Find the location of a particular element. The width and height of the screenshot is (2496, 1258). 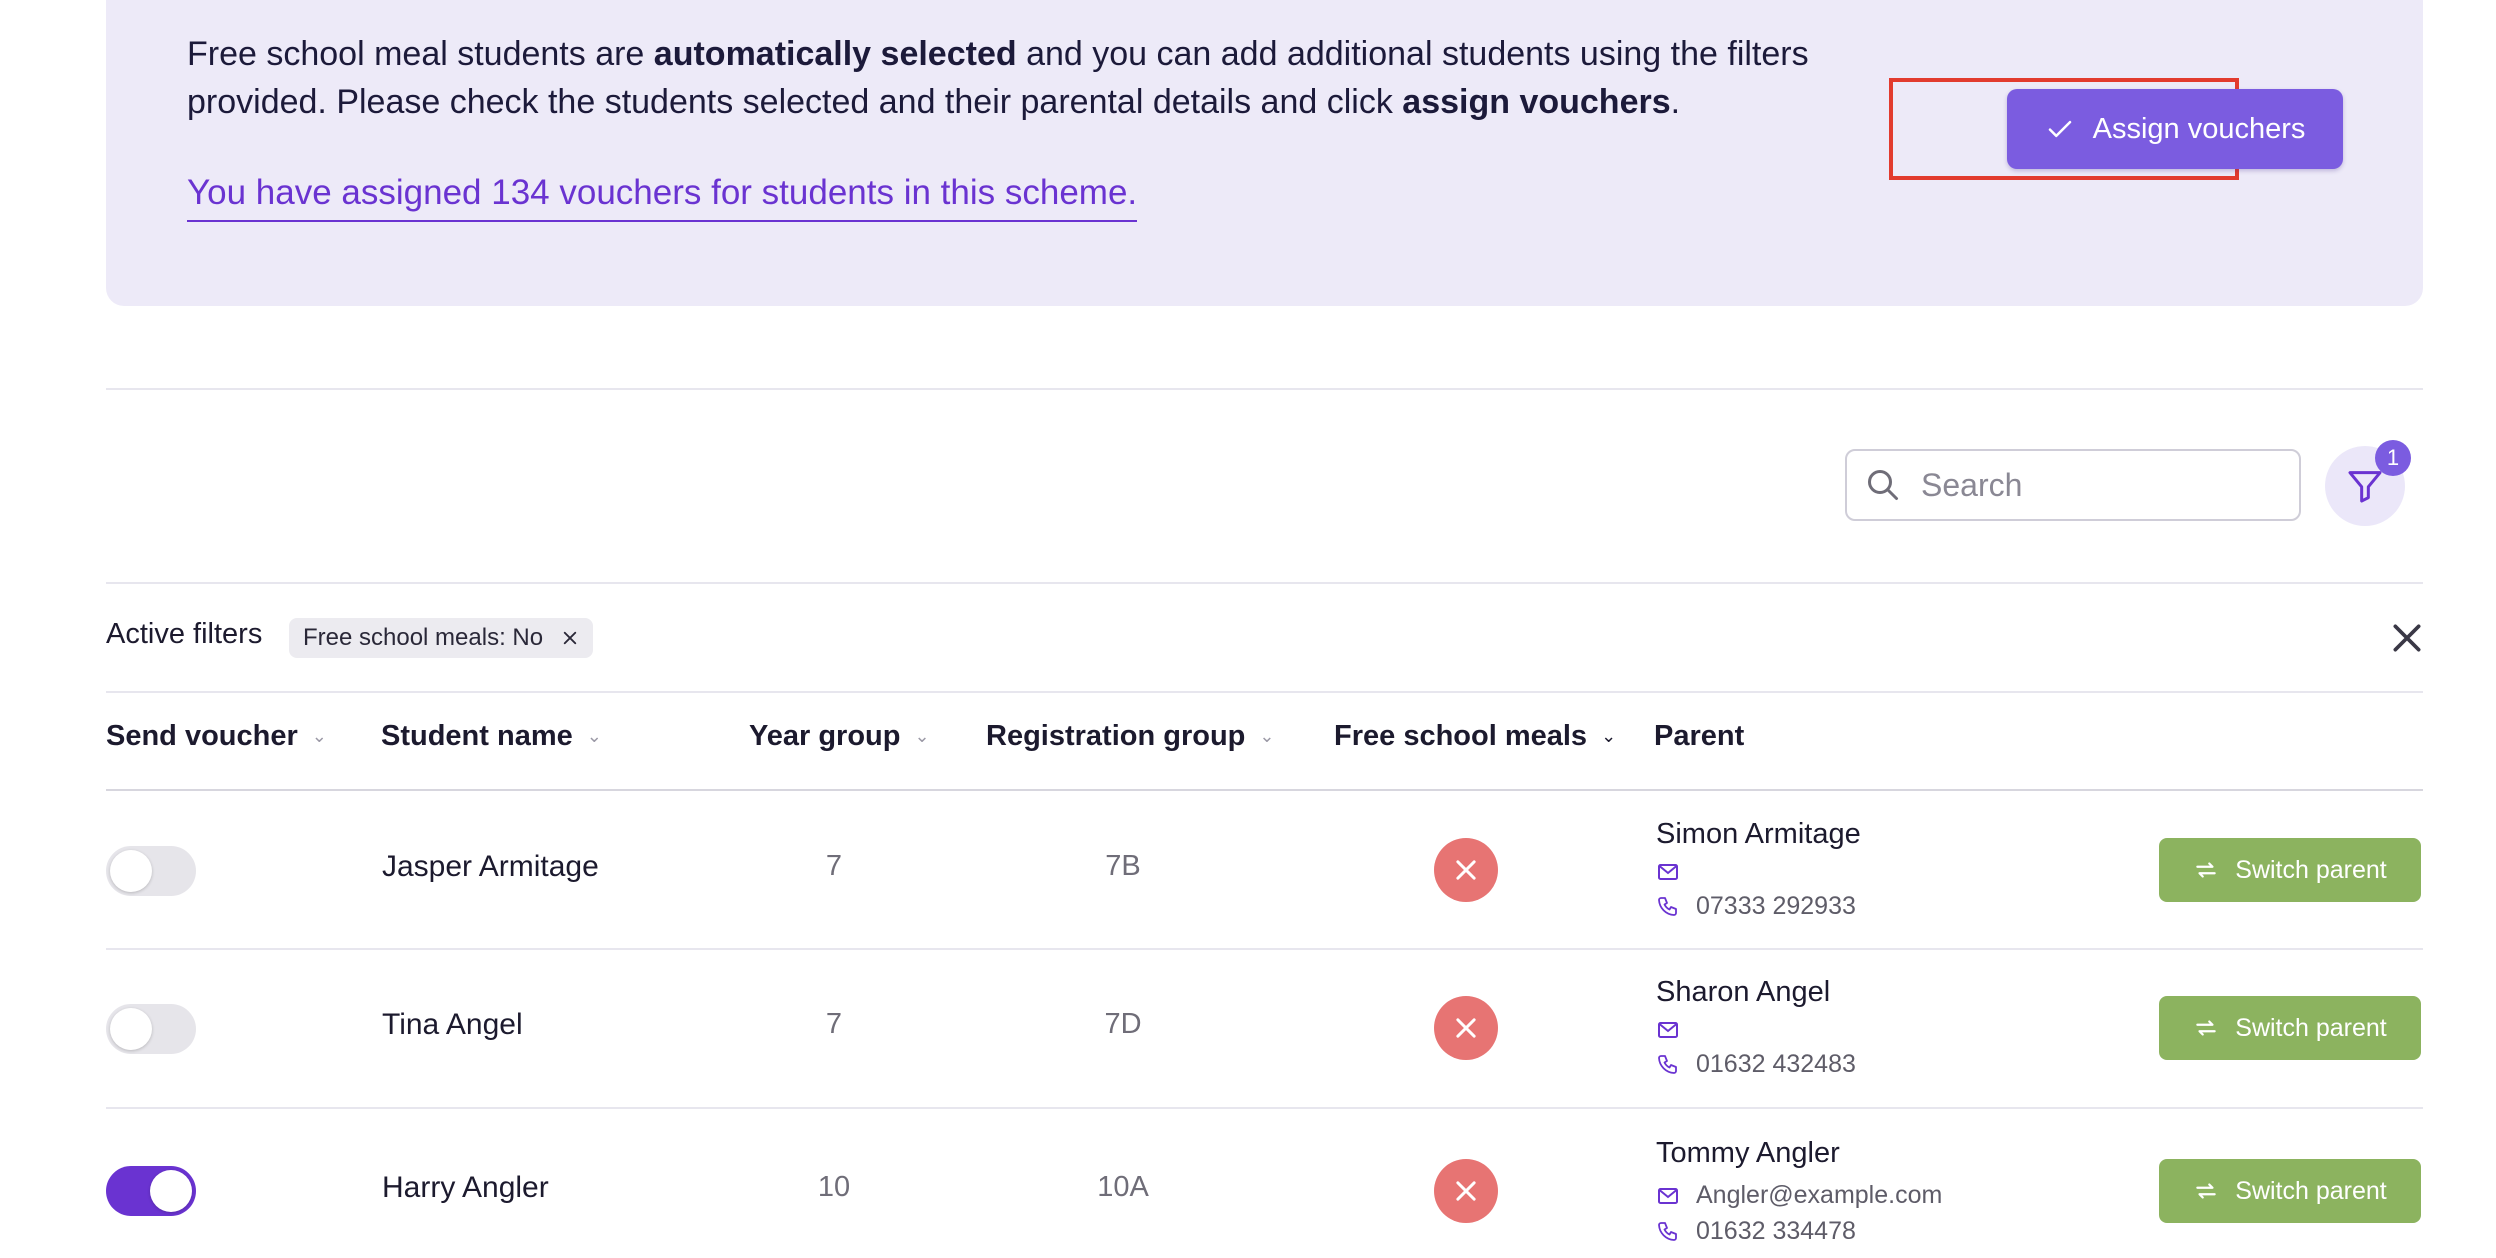

registration-group: 7D is located at coordinates (1123, 1024).